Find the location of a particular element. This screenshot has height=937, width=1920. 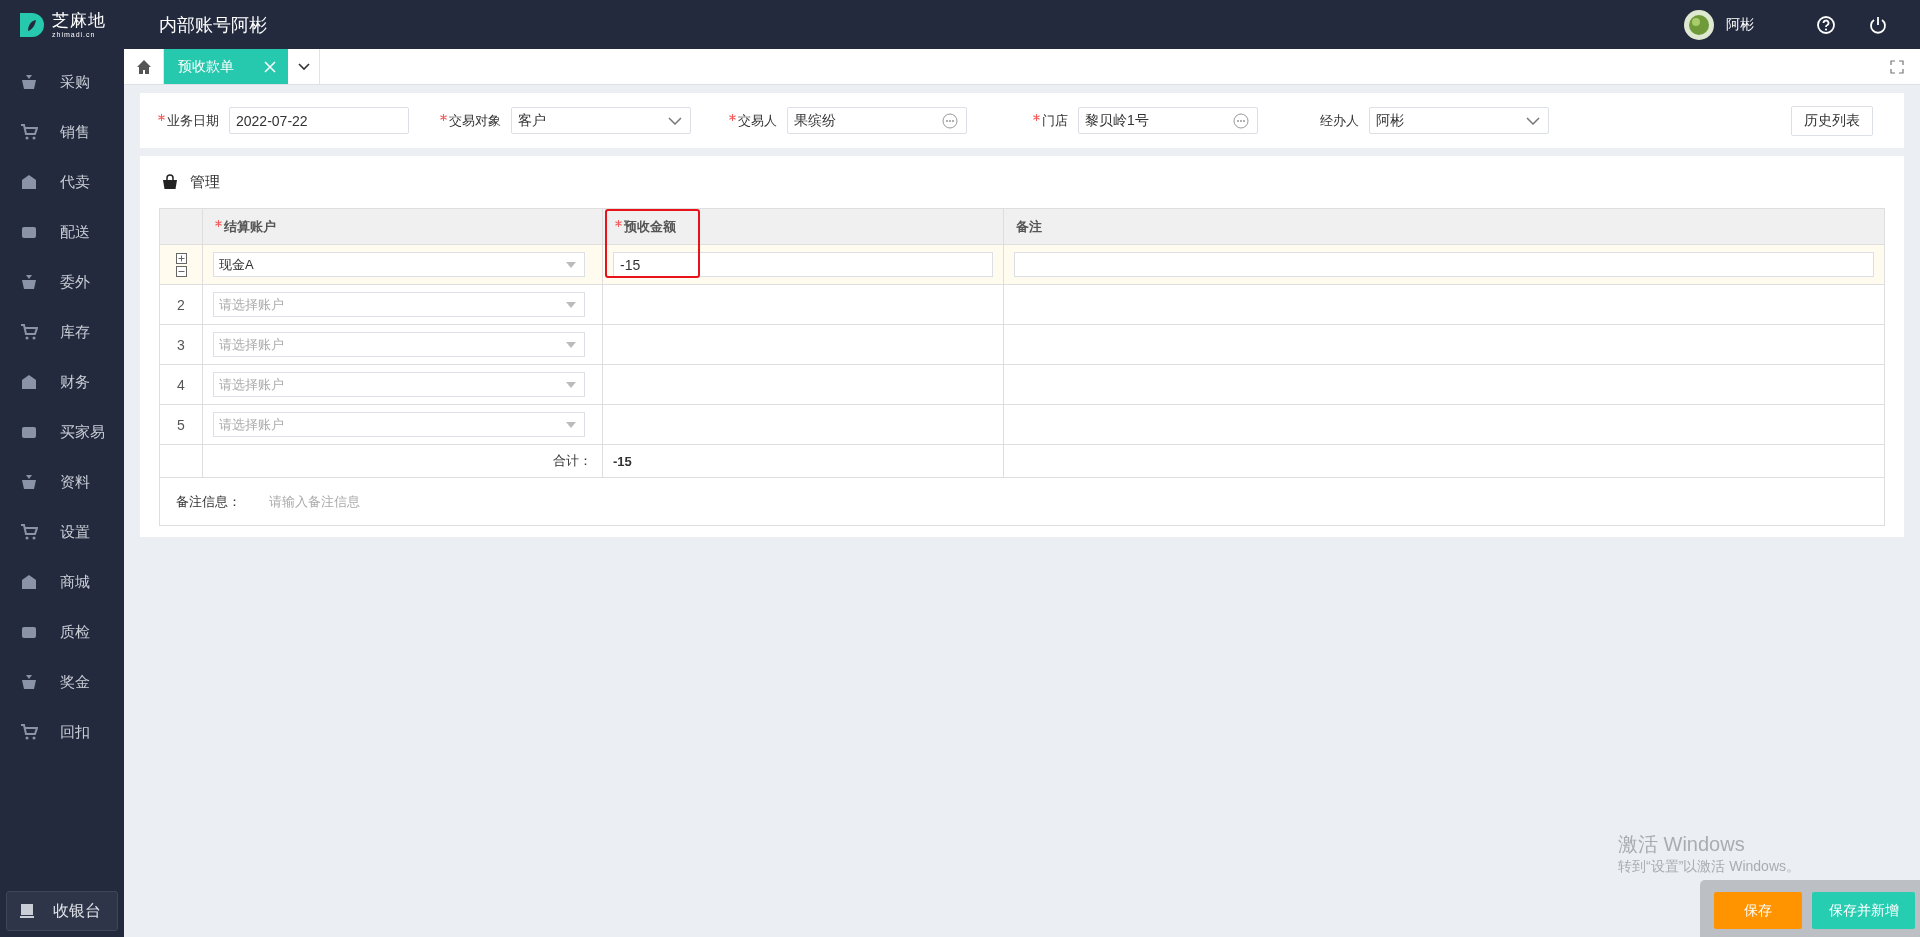

amount-input: -15 is located at coordinates (803, 264).